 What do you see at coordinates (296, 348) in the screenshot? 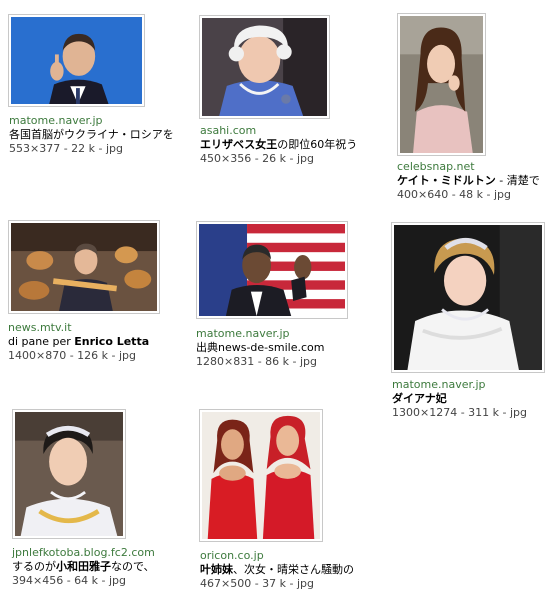
I see `result-title: 出典news-de-smile.com` at bounding box center [296, 348].